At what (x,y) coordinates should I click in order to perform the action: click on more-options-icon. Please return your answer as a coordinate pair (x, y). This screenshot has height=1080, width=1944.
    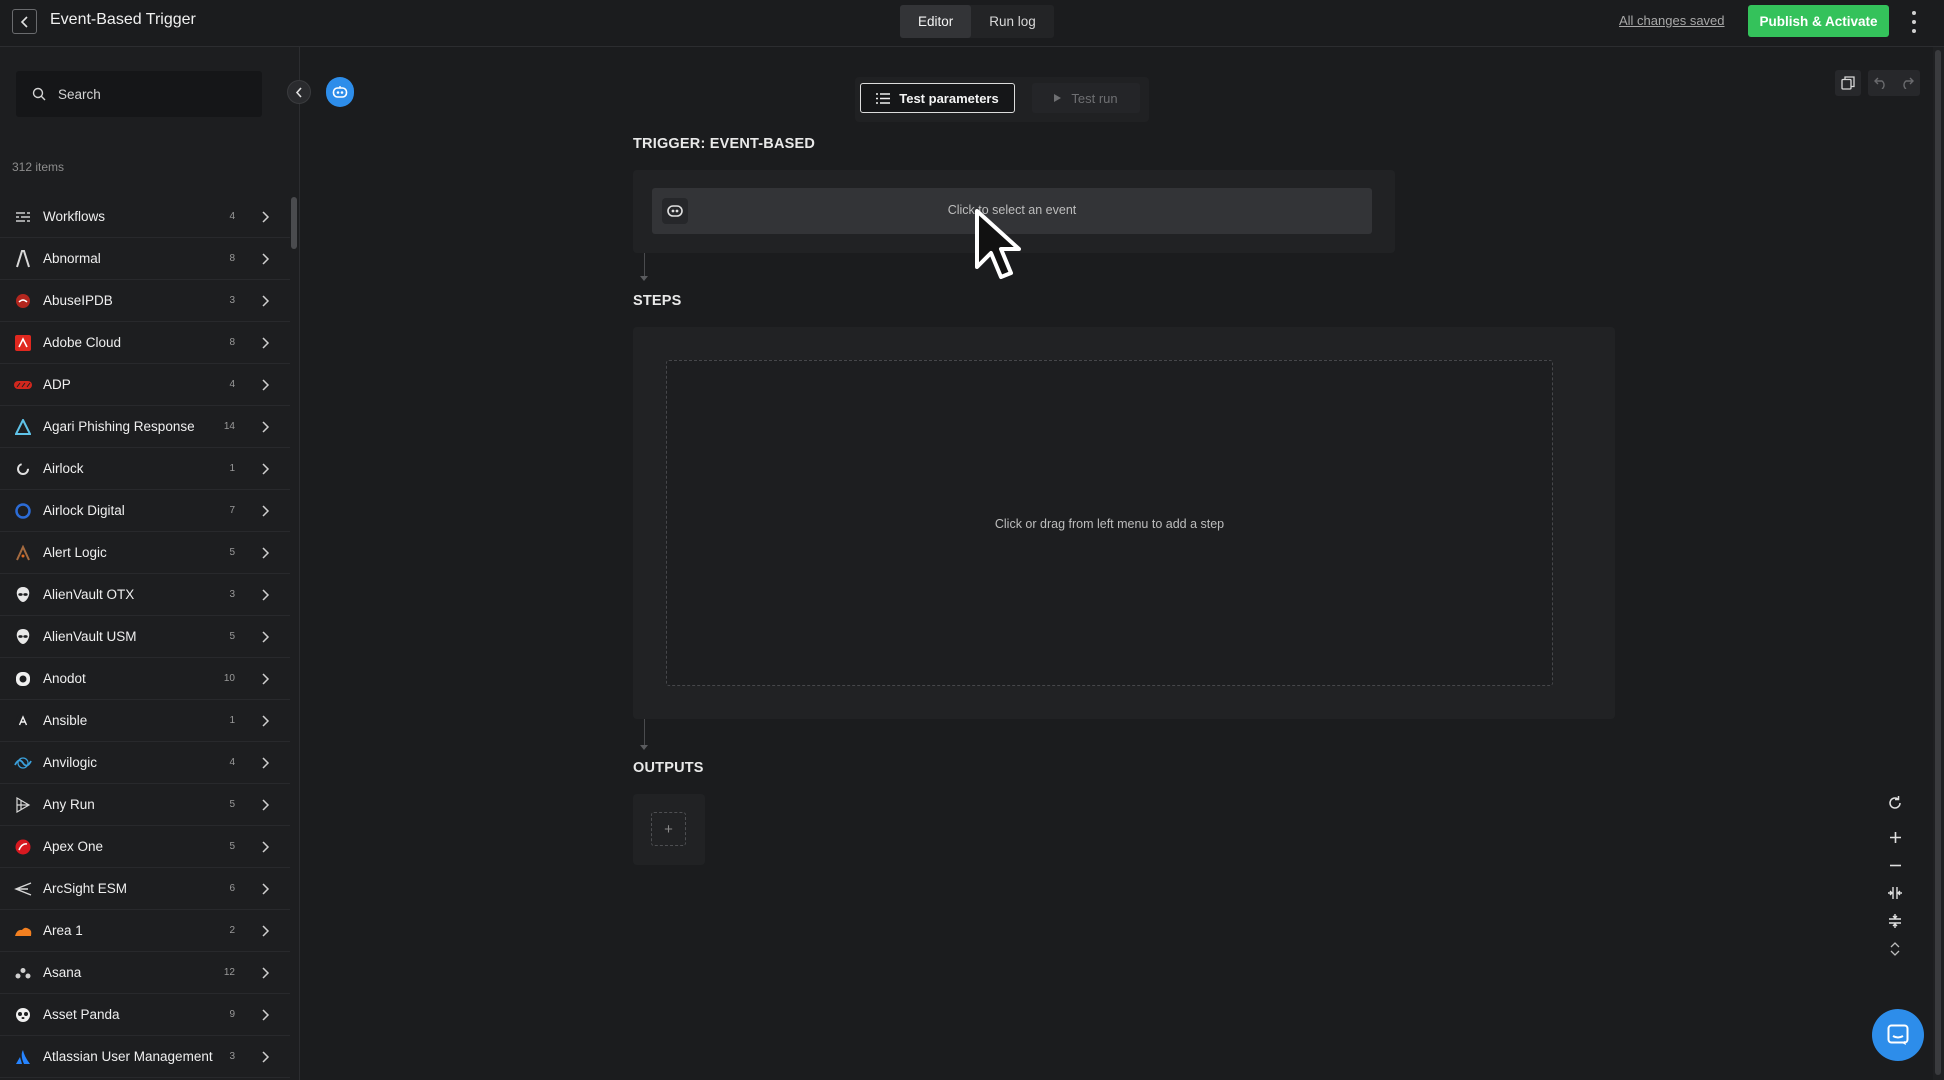
    Looking at the image, I should click on (1914, 22).